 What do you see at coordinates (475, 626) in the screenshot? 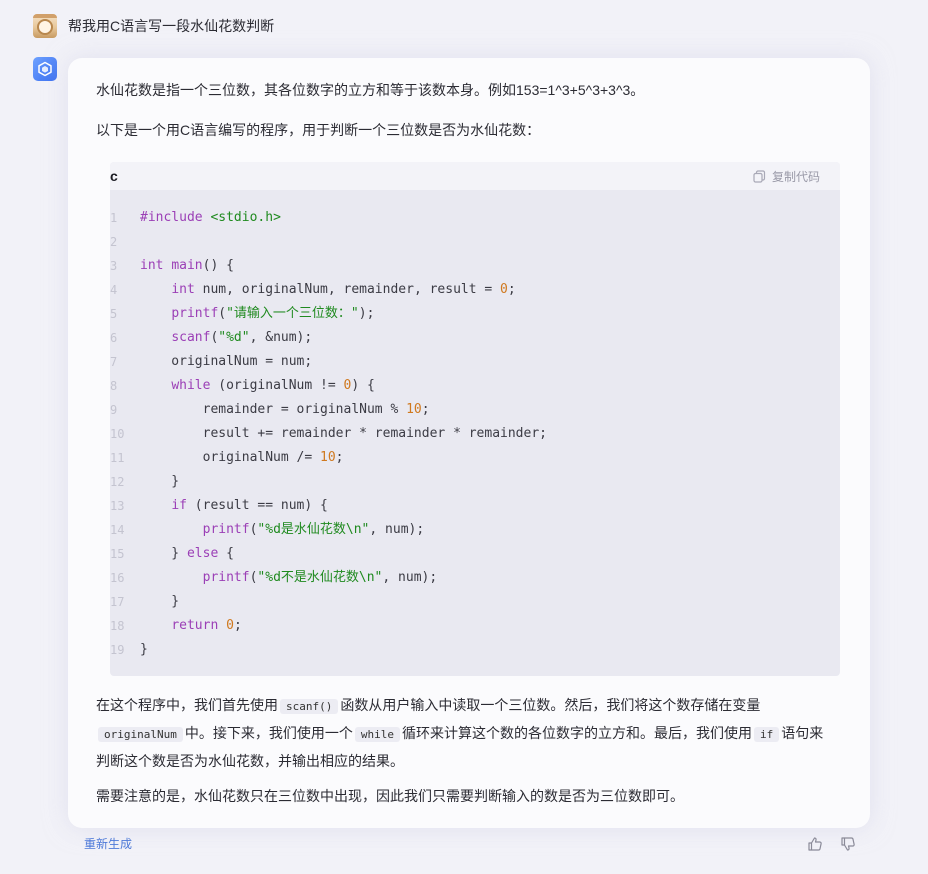
I see `code-line: 18 return 0;` at bounding box center [475, 626].